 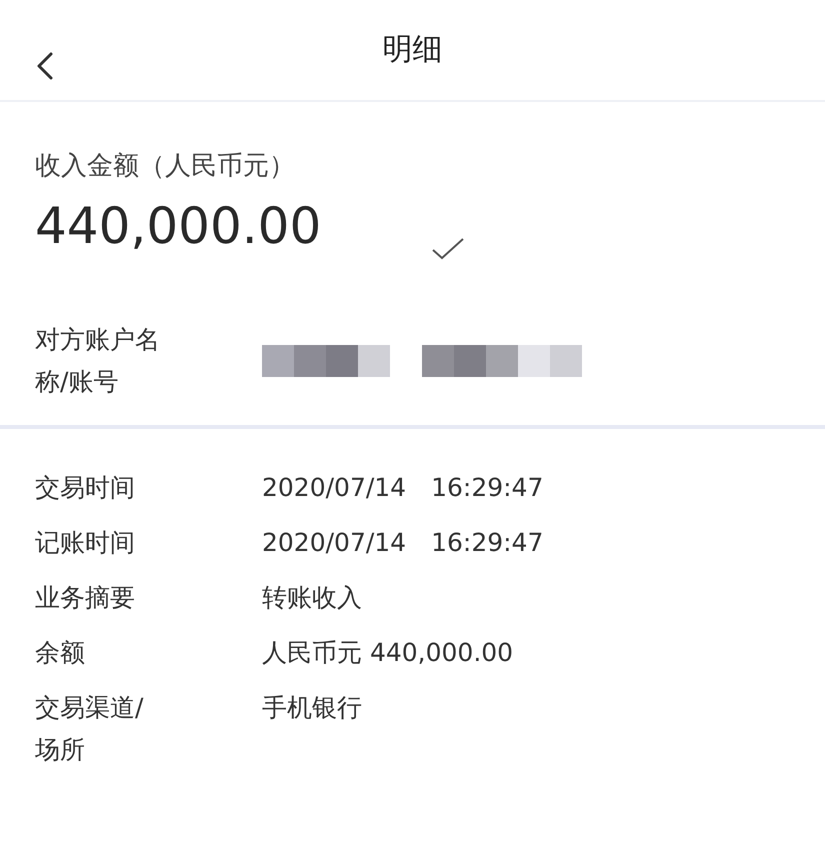 What do you see at coordinates (165, 166) in the screenshot?
I see `amount-label: 收入金额（人民币元）` at bounding box center [165, 166].